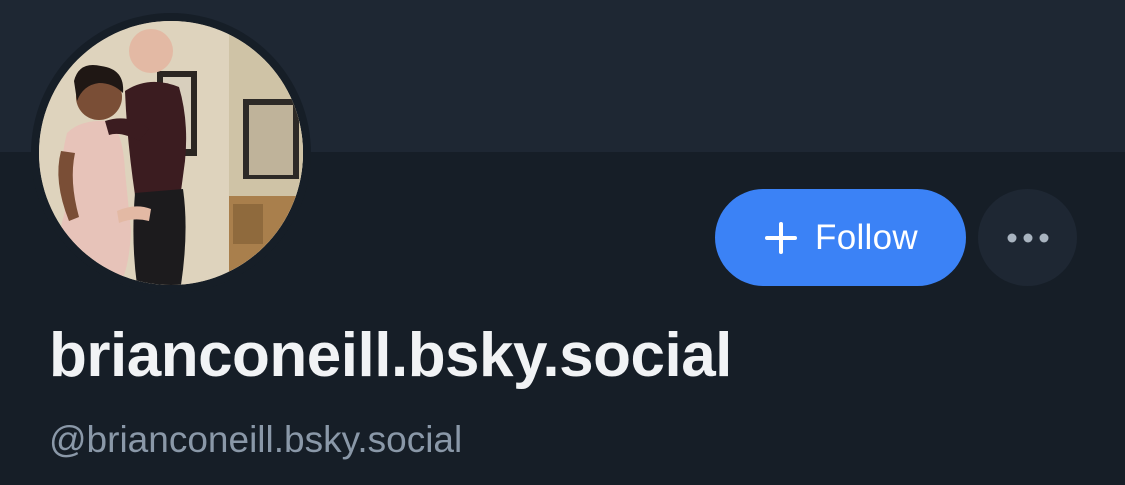  What do you see at coordinates (781, 237) in the screenshot?
I see `plus-icon` at bounding box center [781, 237].